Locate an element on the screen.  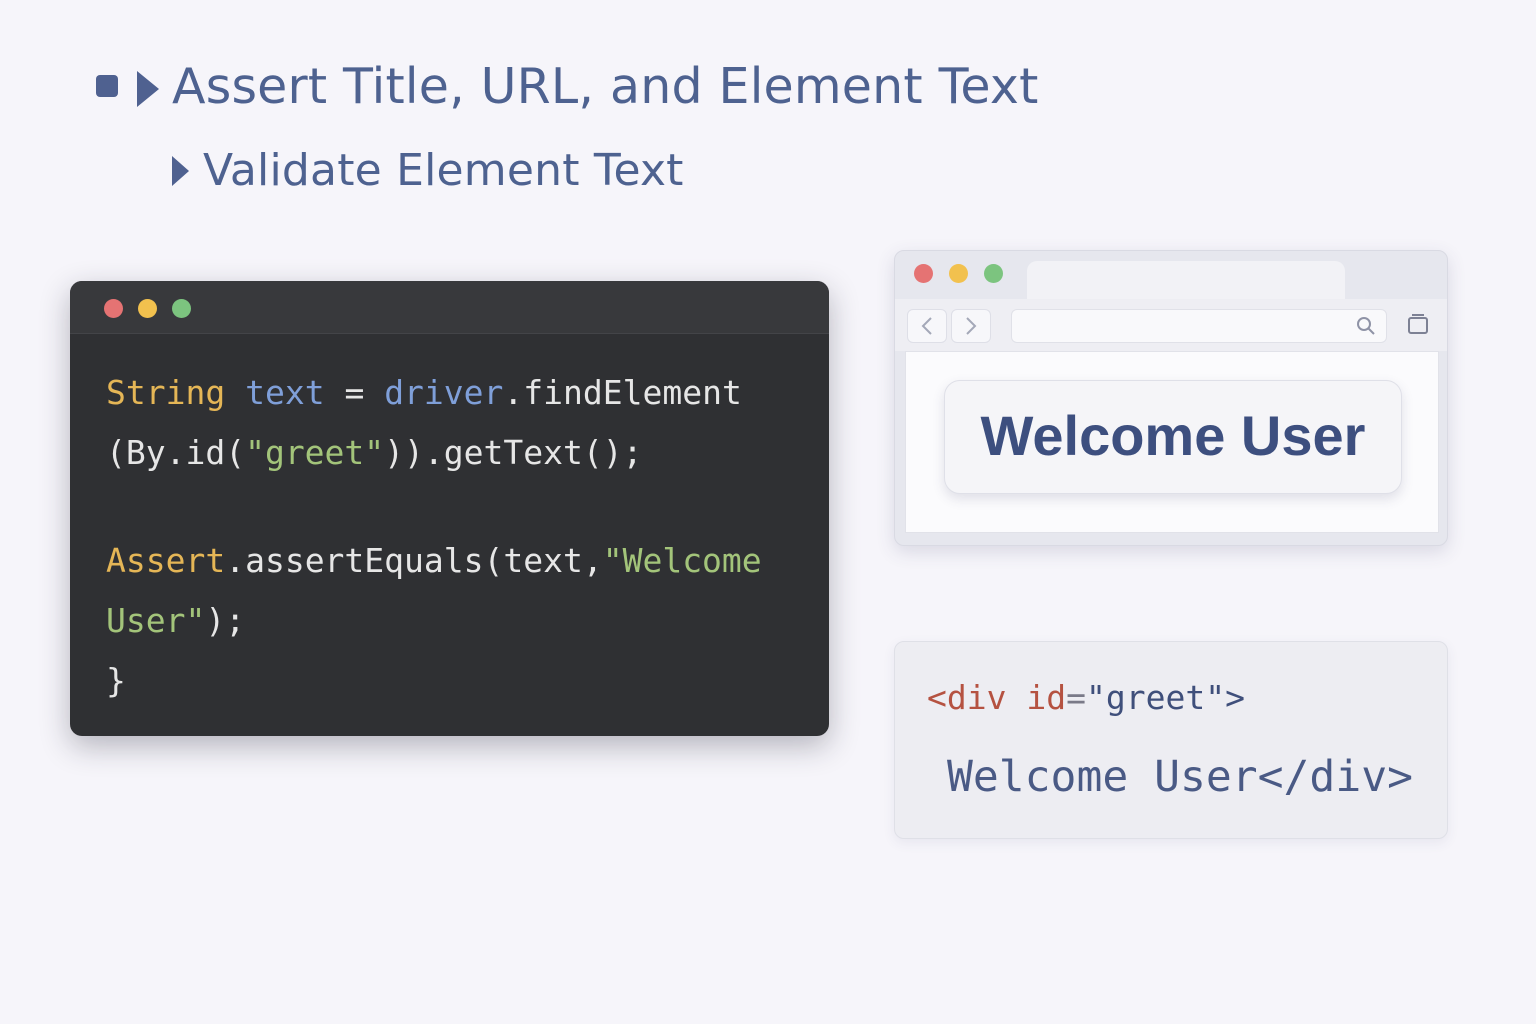
code-line-3: Assert.assertEquals(text,"Welcome is located at coordinates (434, 560).